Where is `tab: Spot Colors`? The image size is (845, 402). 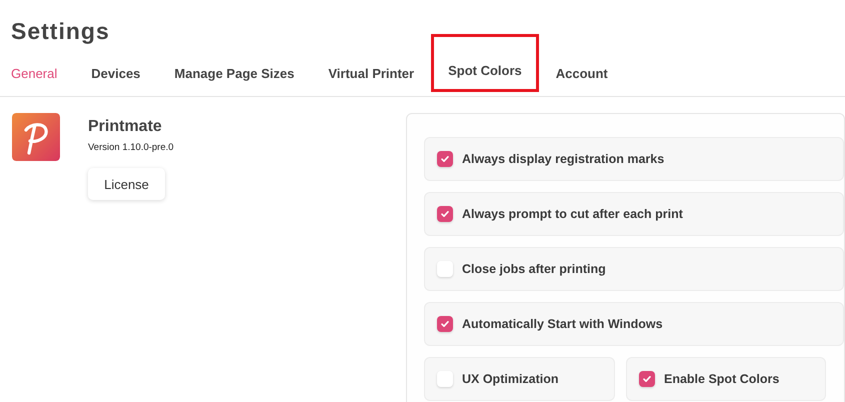 tab: Spot Colors is located at coordinates (485, 63).